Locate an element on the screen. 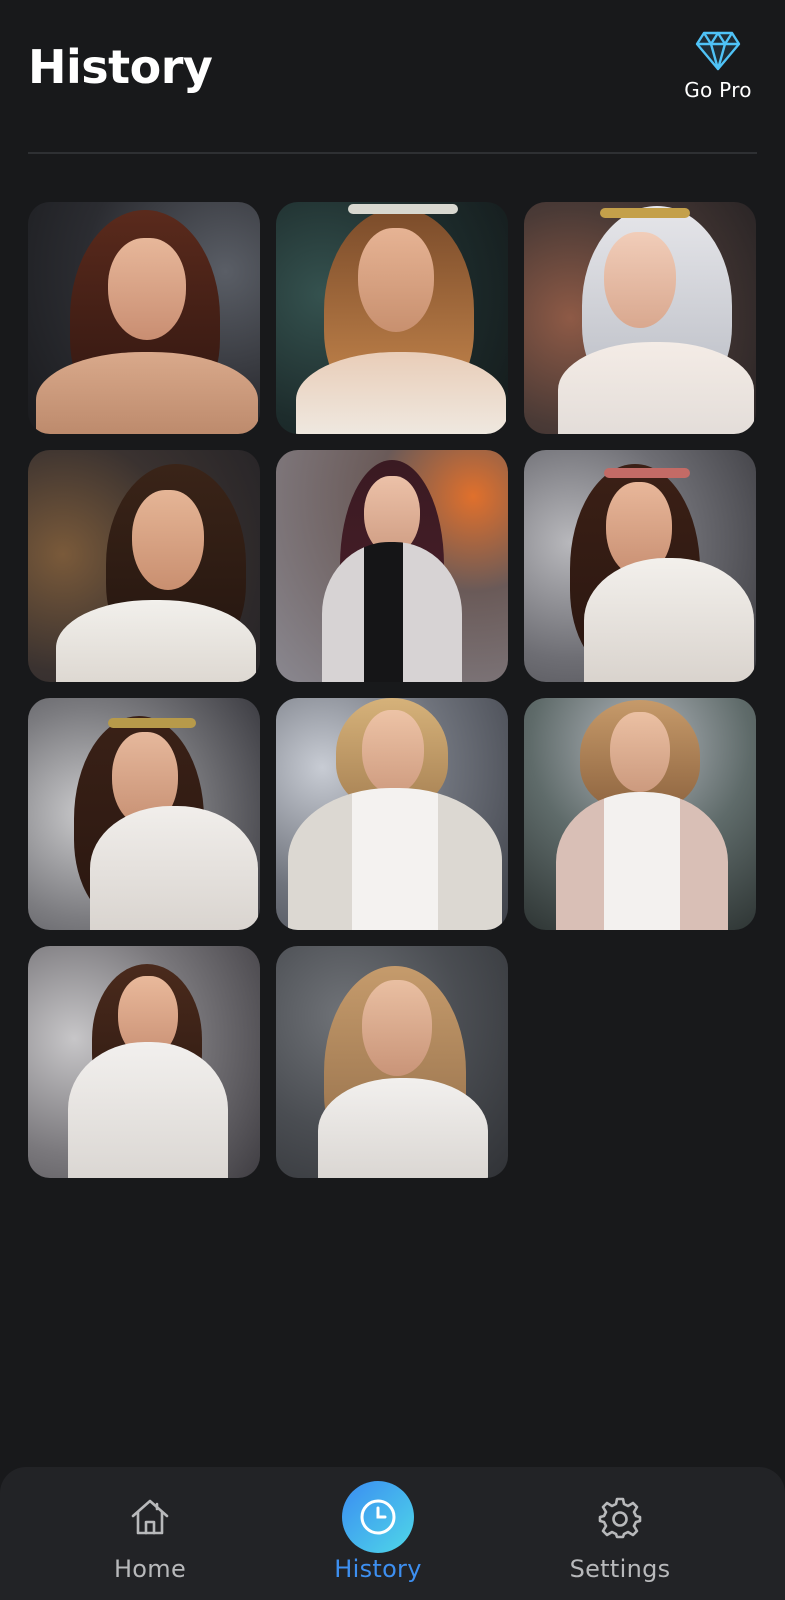 This screenshot has width=785, height=1600. go-pro-button: Go Pro is located at coordinates (718, 70).